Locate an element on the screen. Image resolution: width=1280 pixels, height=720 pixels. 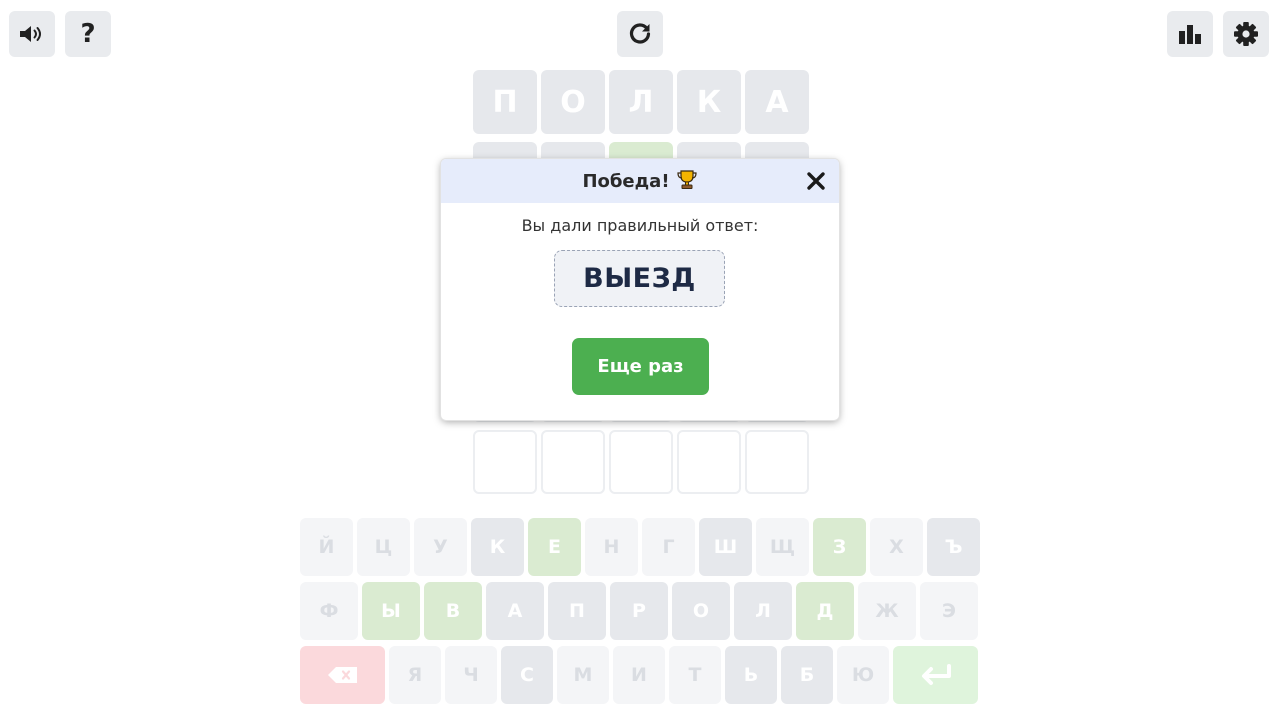
dialog-title: Победа! is located at coordinates (626, 181).